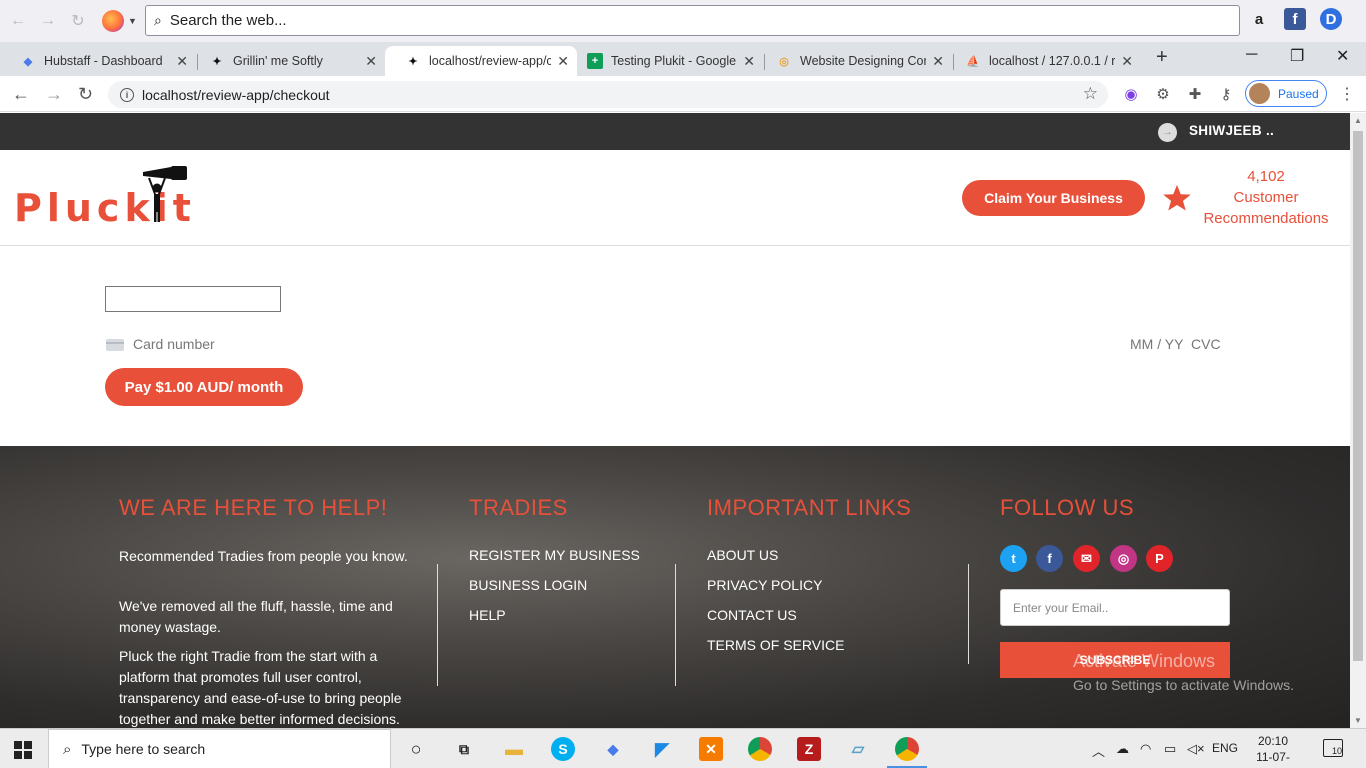 This screenshot has width=1366, height=768. Describe the element at coordinates (487, 615) in the screenshot. I see `help-link: HELP` at that location.